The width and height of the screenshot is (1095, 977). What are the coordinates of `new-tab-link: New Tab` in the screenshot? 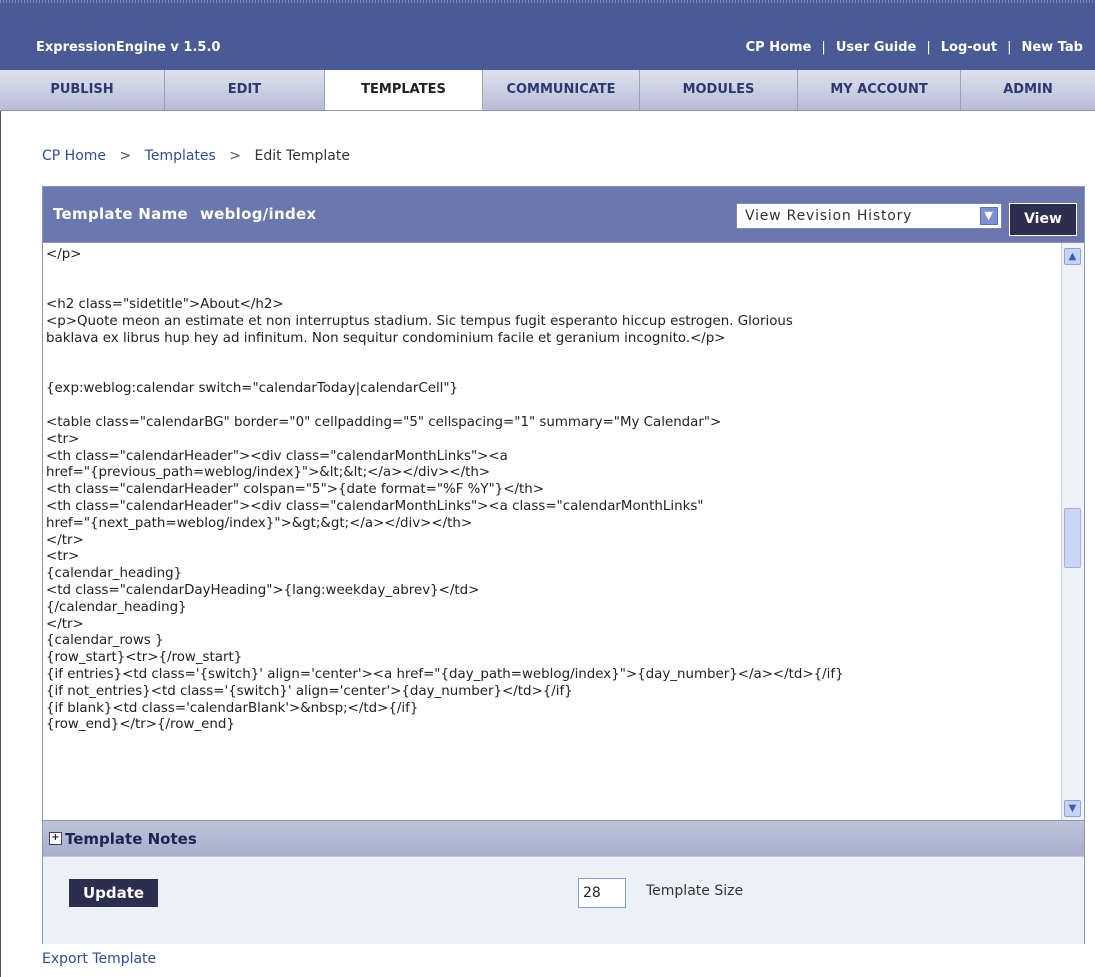 It's located at (1052, 47).